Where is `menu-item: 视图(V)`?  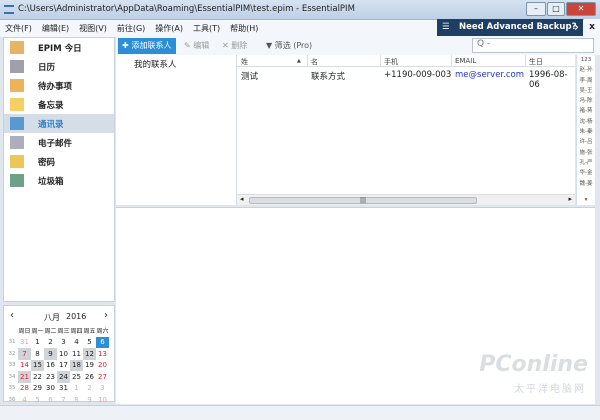
menu-item: 视图(V) is located at coordinates (93, 28).